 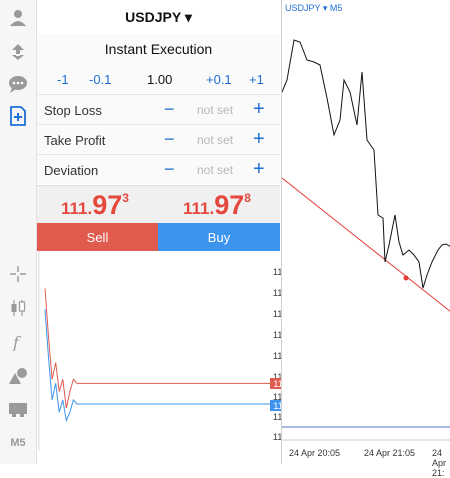 What do you see at coordinates (158, 49) in the screenshot?
I see `execution-type: Instant Execution` at bounding box center [158, 49].